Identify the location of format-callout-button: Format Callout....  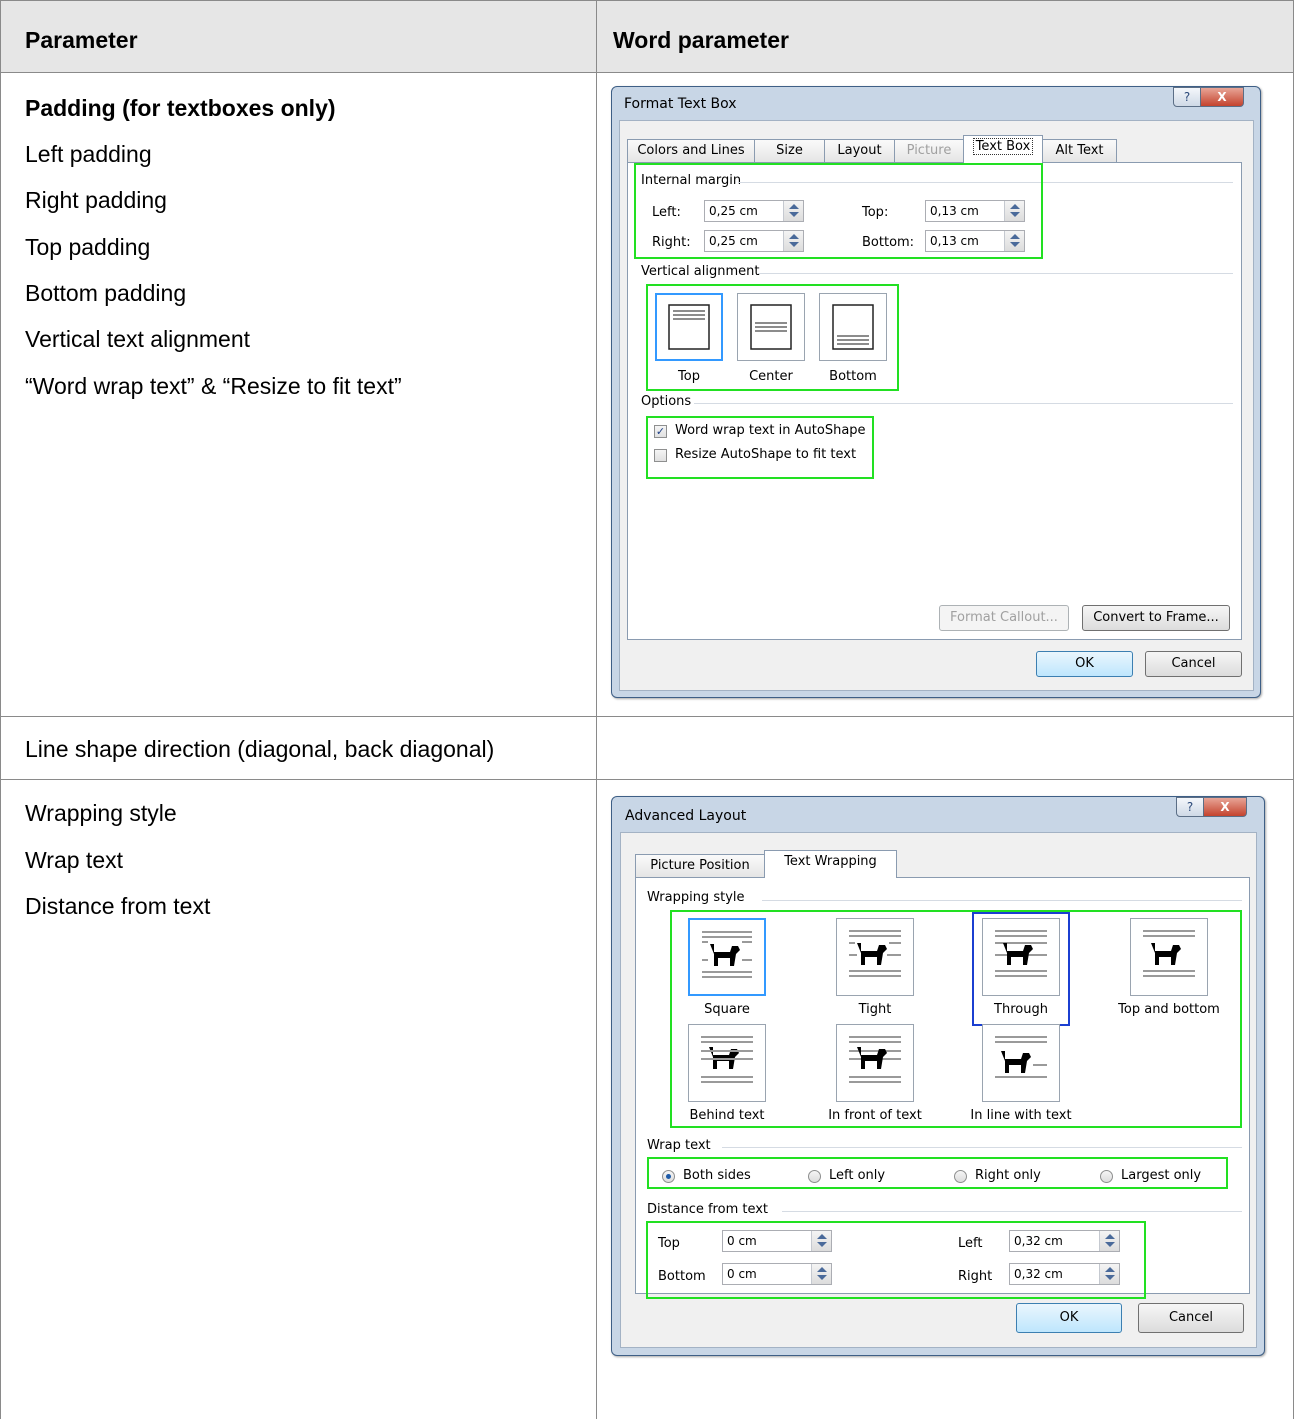
(1004, 618).